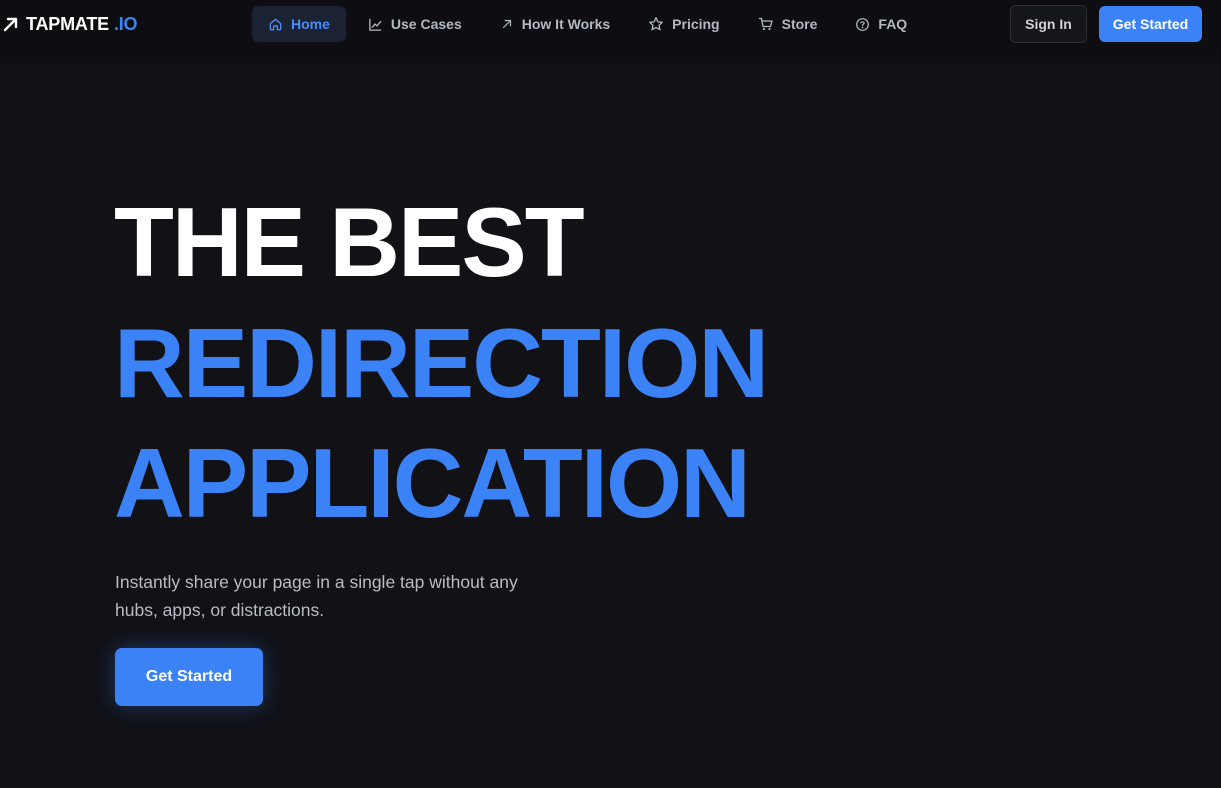  I want to click on sign-in-button: Sign In, so click(1048, 24).